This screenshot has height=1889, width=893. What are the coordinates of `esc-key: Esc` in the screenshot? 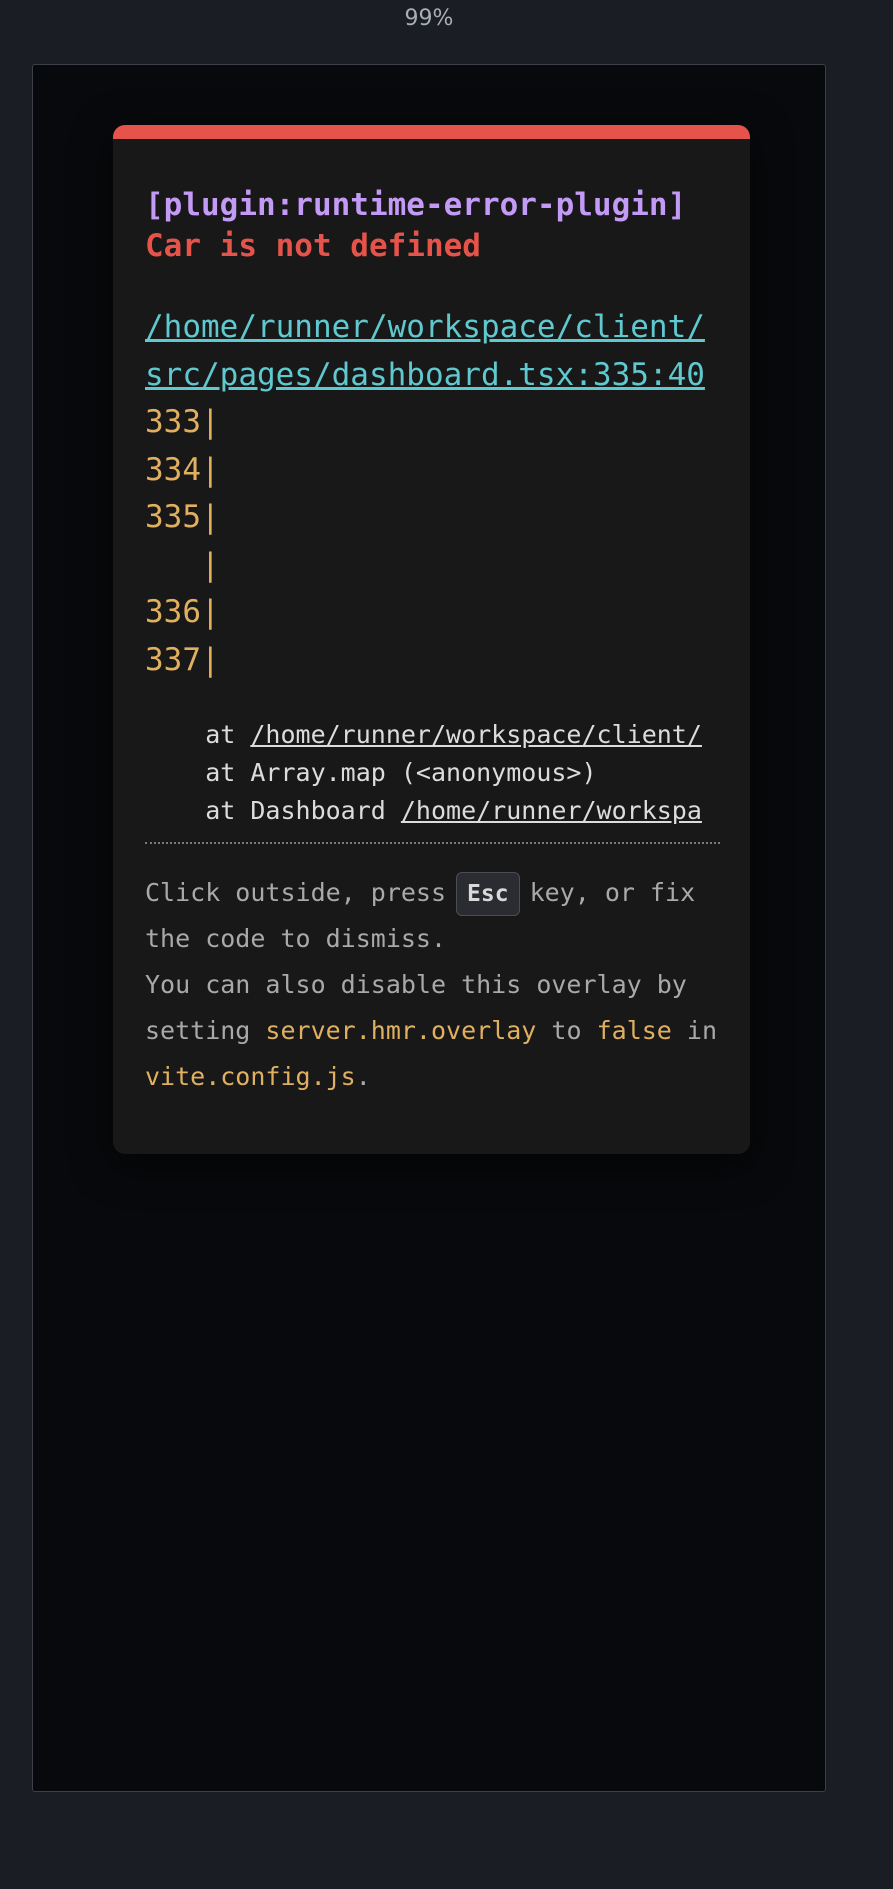 It's located at (488, 894).